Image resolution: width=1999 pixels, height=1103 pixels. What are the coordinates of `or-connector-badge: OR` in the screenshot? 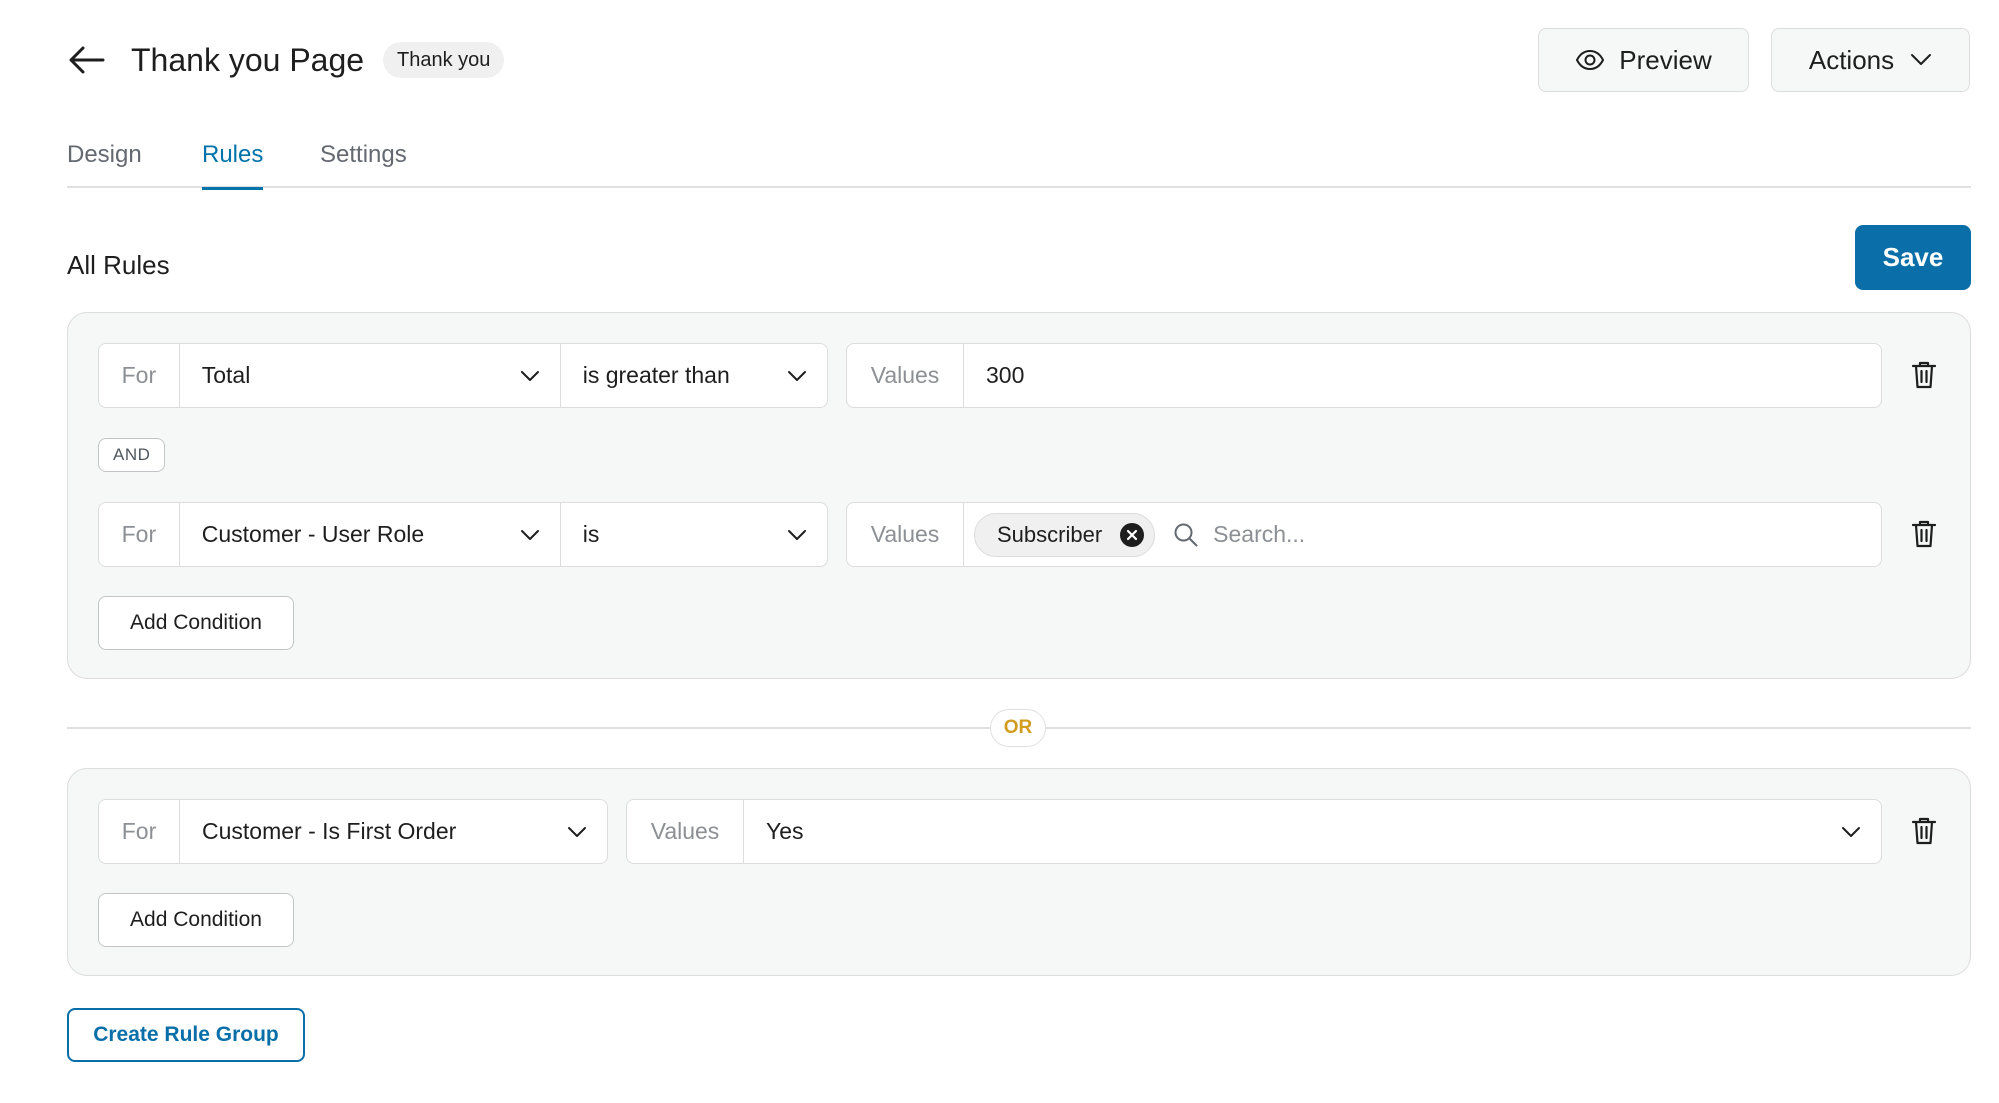 It's located at (1018, 728).